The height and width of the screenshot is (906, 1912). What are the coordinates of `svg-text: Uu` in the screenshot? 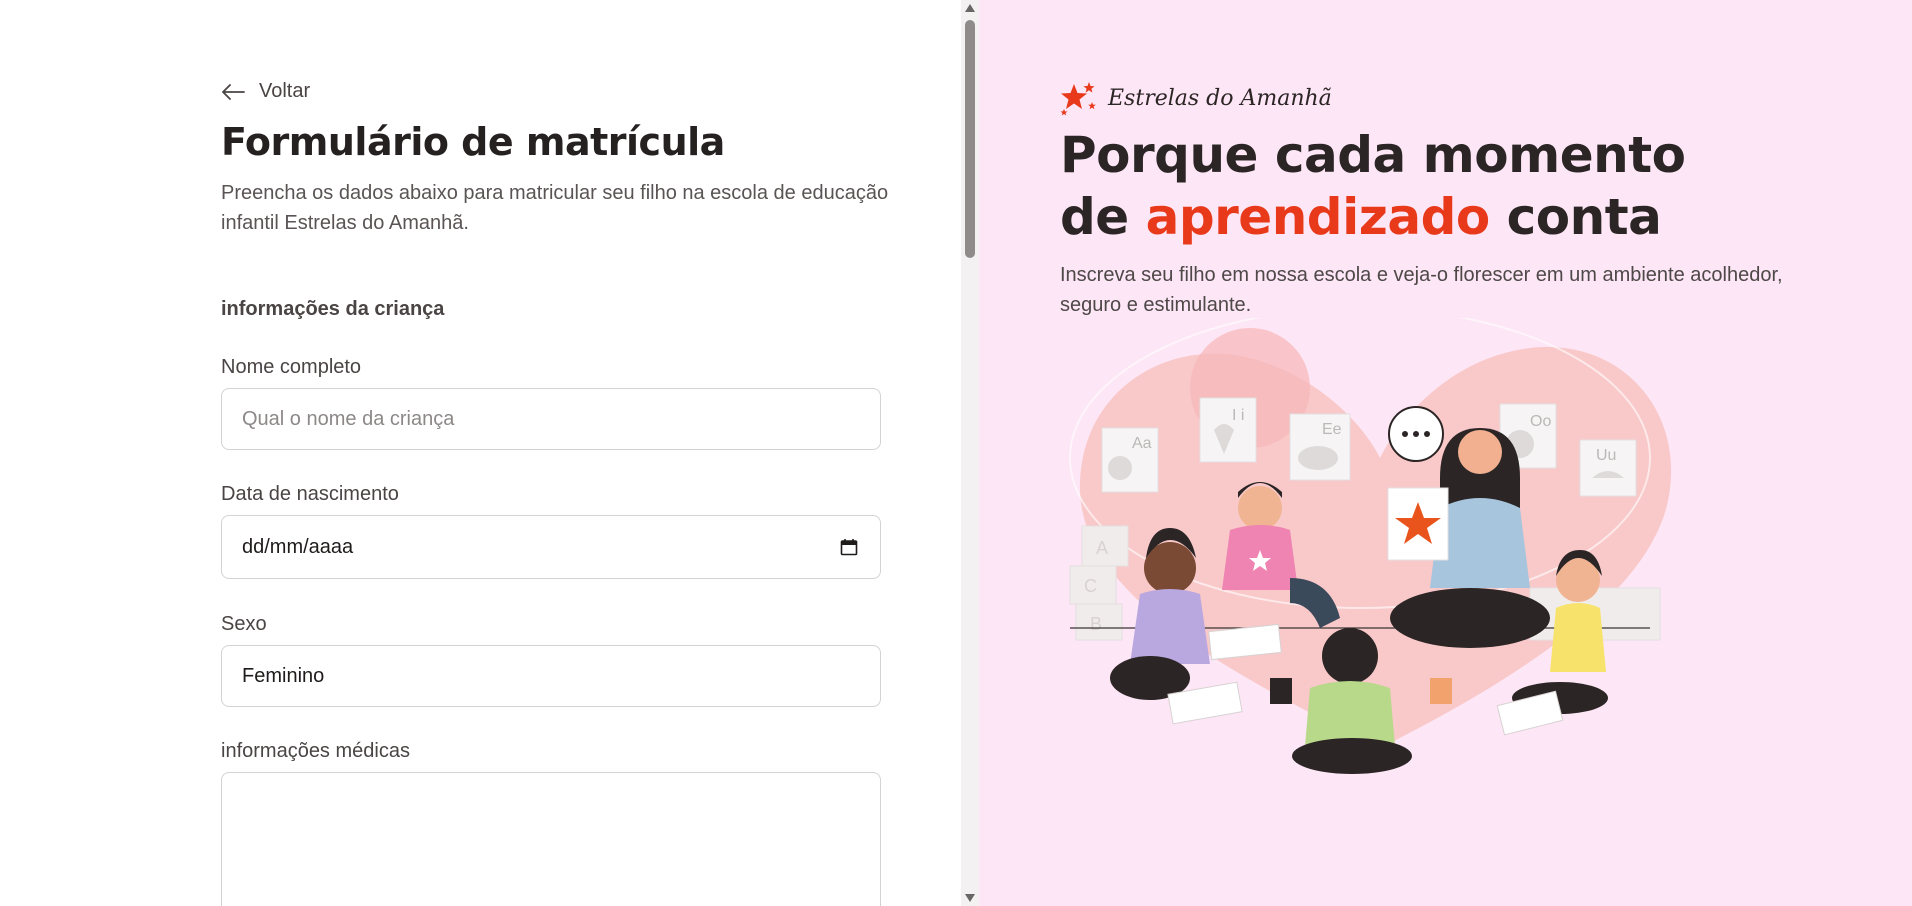 It's located at (1606, 455).